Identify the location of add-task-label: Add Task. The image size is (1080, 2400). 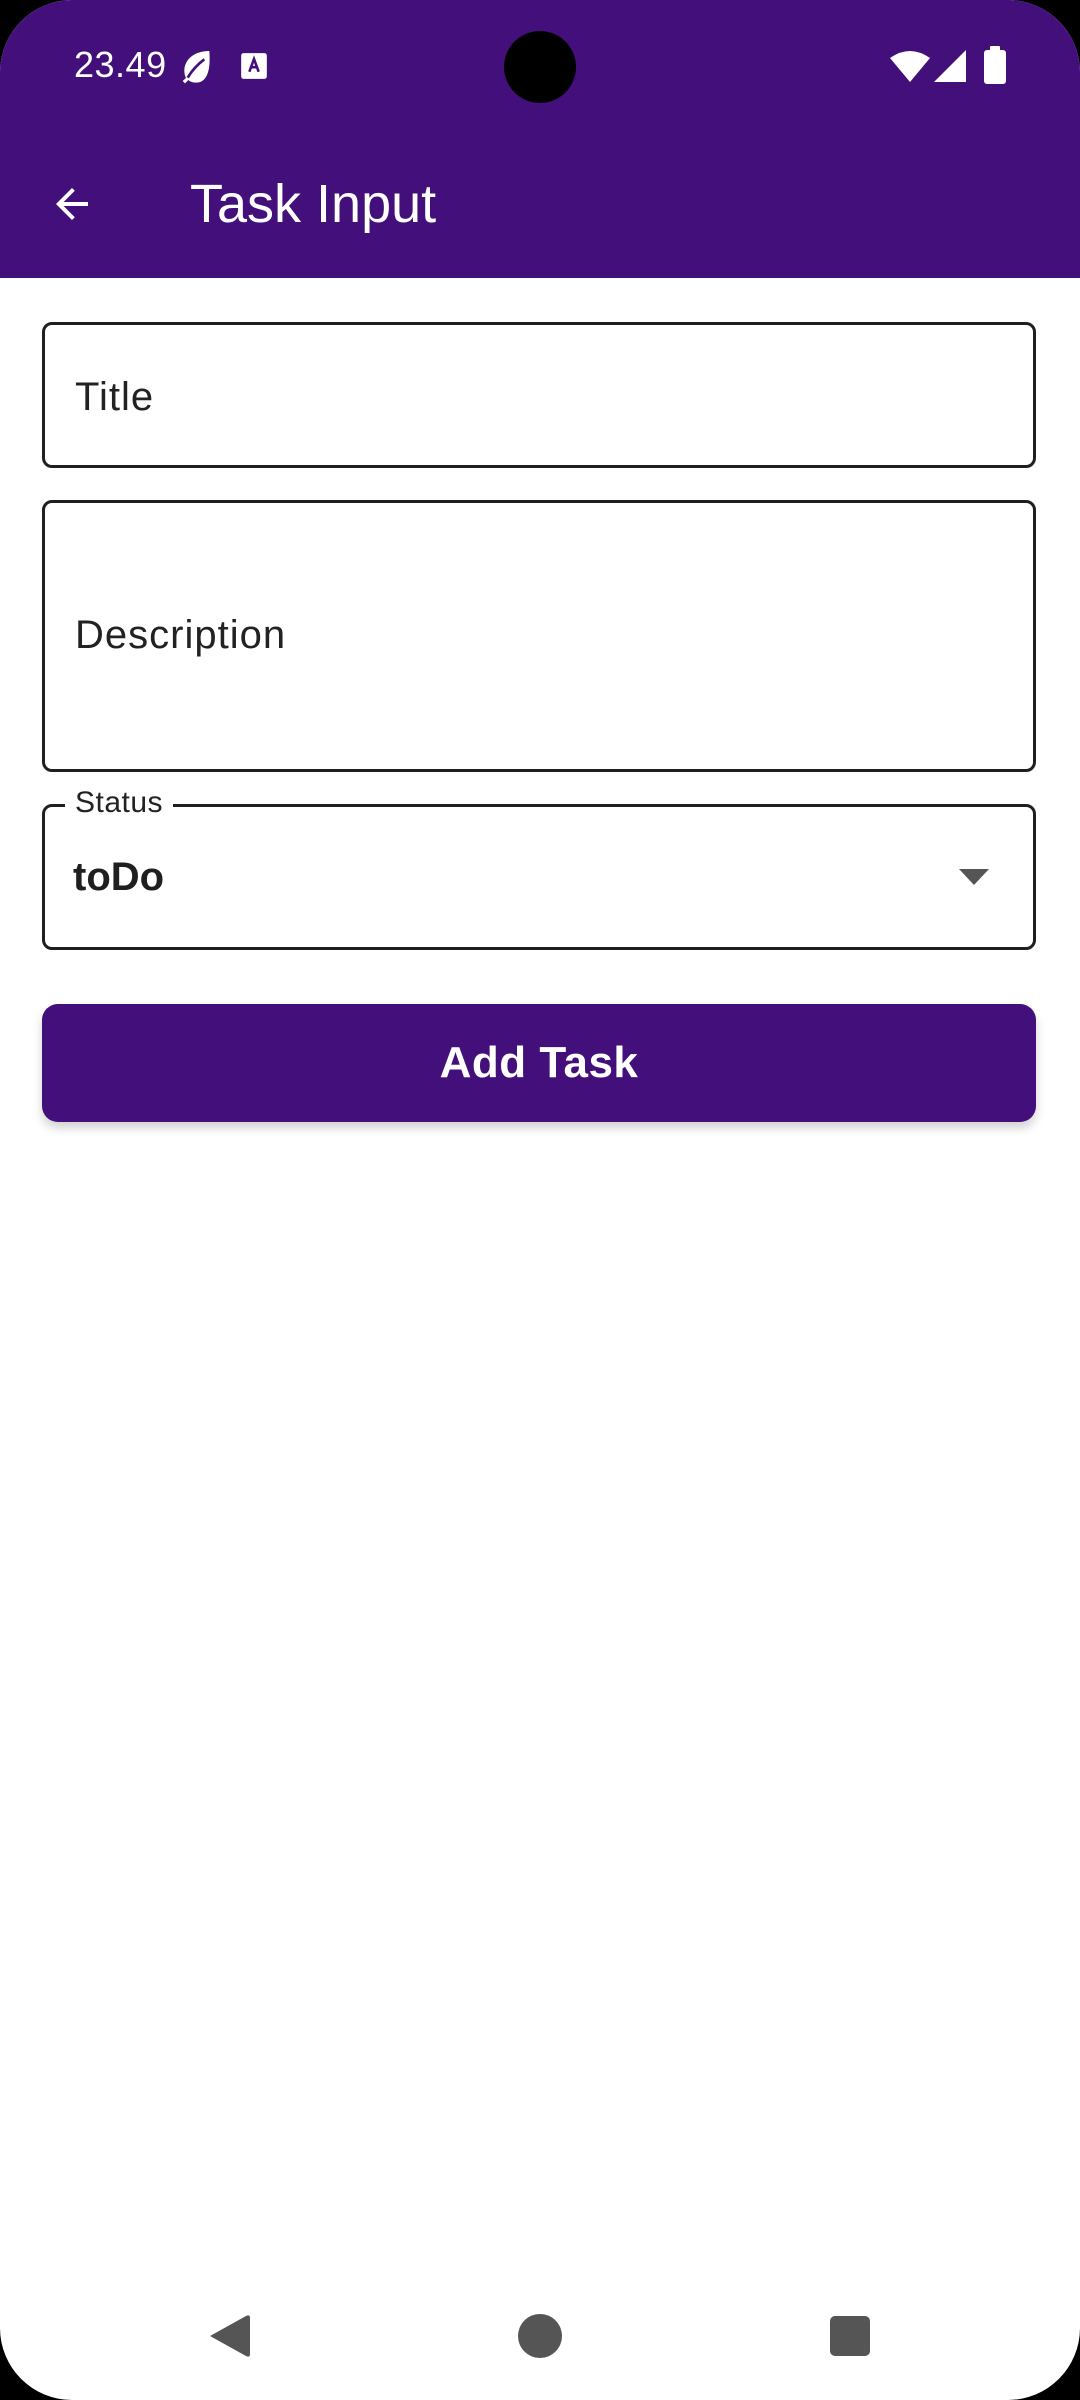
(539, 1062).